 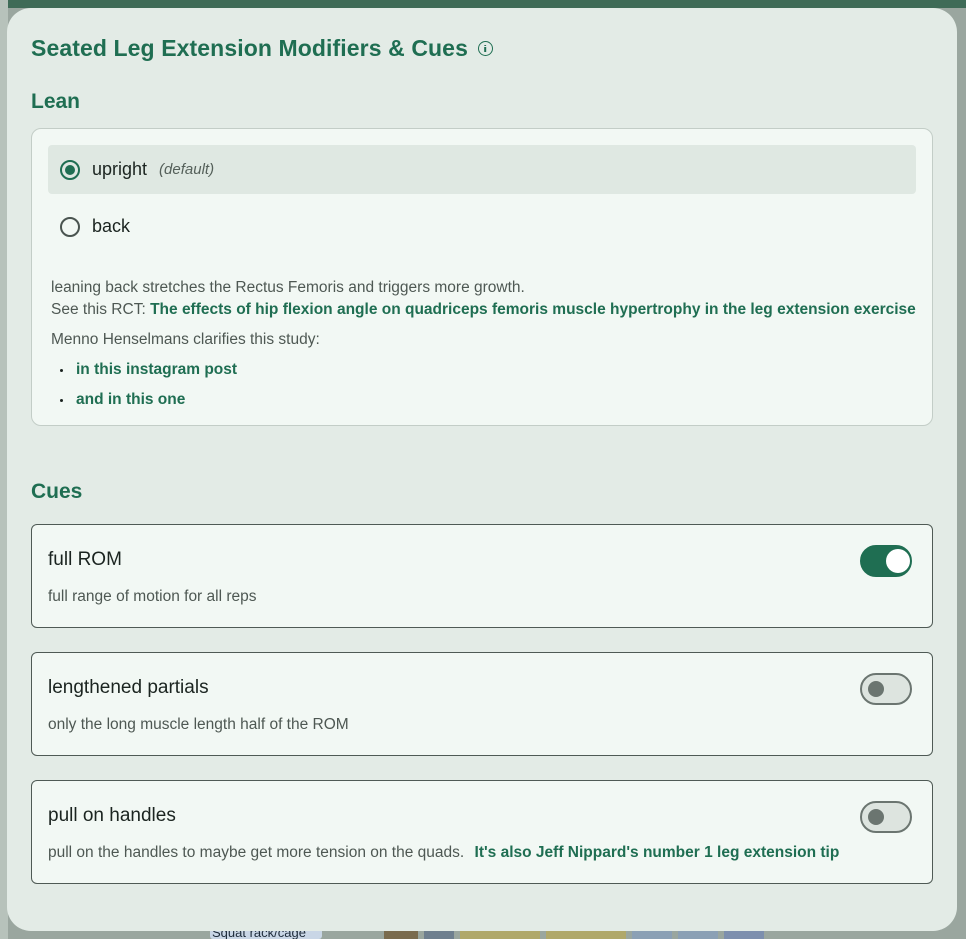 What do you see at coordinates (482, 226) in the screenshot?
I see `lean-option-back: back` at bounding box center [482, 226].